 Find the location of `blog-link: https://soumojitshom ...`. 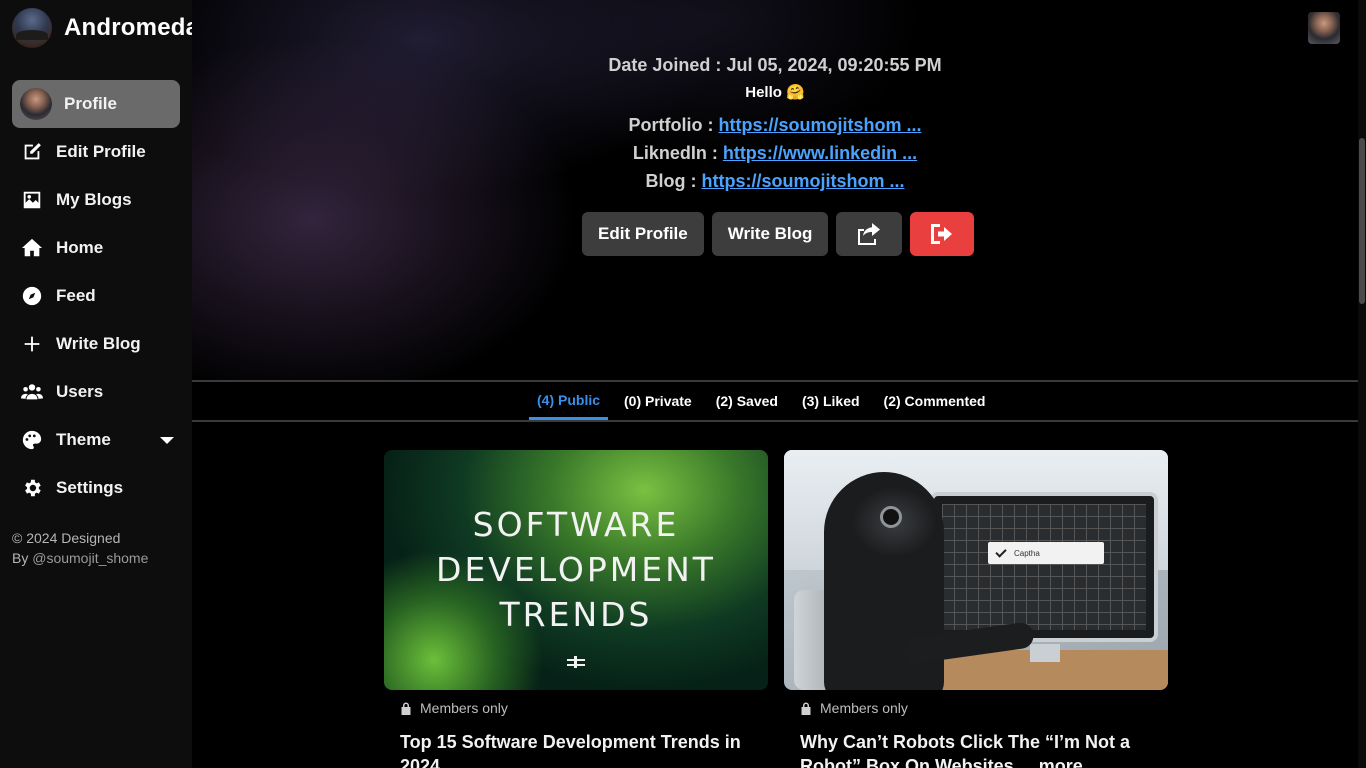

blog-link: https://soumojitshom ... is located at coordinates (803, 181).